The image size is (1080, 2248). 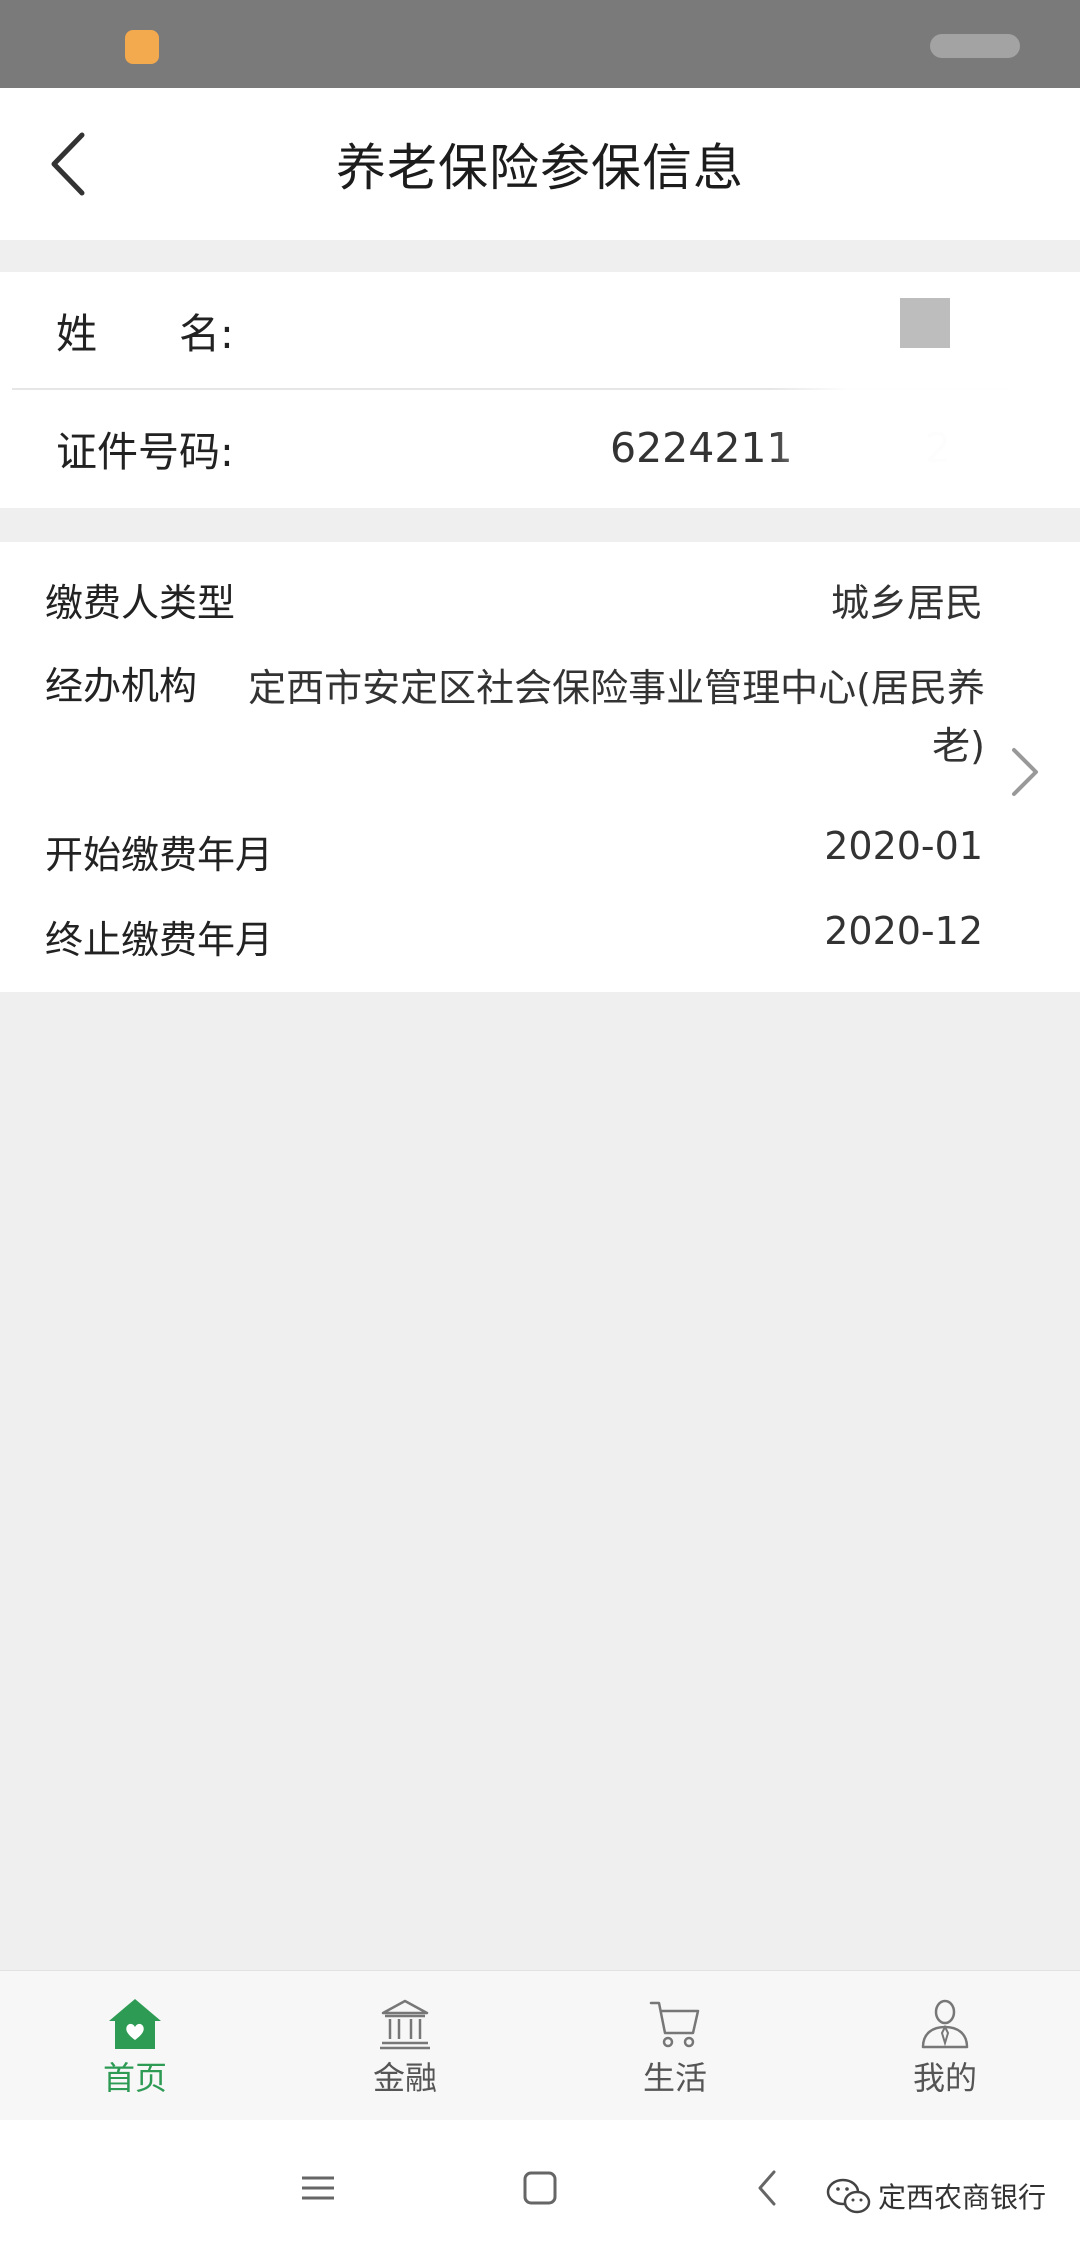 I want to click on tab-mine-label: 我的, so click(x=944, y=2078).